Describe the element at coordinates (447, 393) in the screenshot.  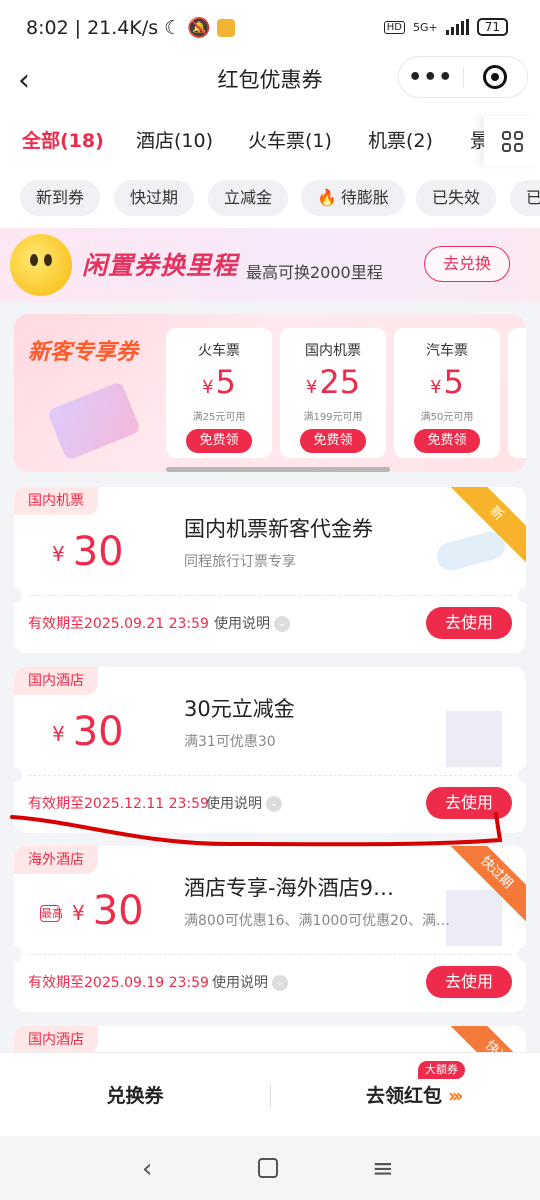
I see `new-coupon-card: 汽车票 ¥5 满50元可用 免费领` at that location.